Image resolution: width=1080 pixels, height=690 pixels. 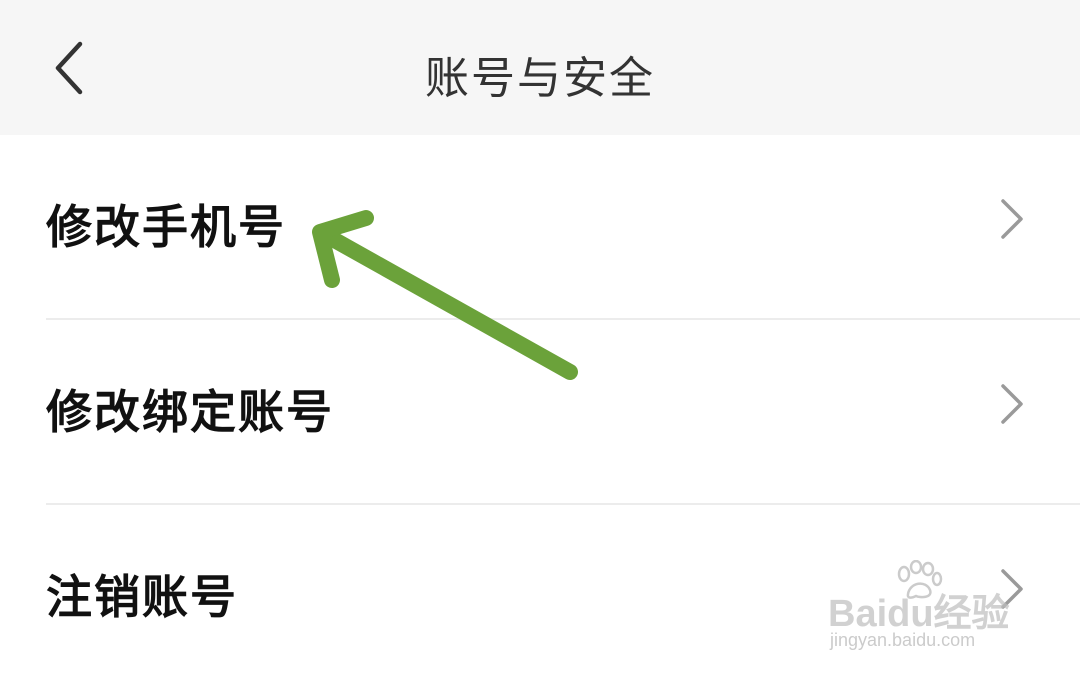 I want to click on change-phone-label: 修改手机号, so click(x=166, y=227).